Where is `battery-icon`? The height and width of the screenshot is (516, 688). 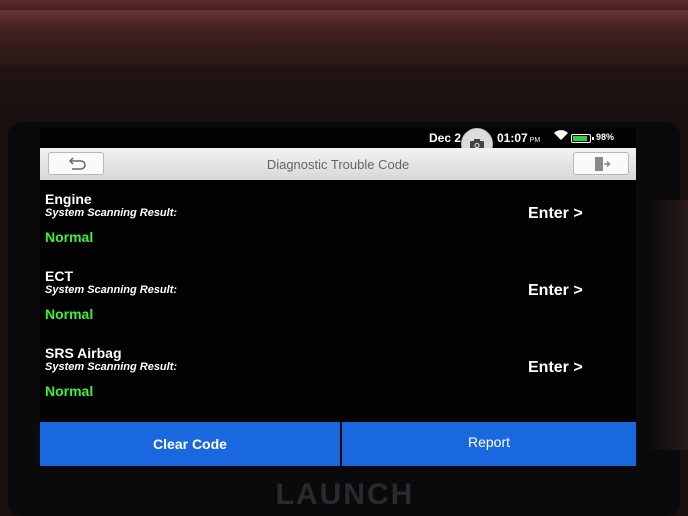
battery-icon is located at coordinates (582, 138).